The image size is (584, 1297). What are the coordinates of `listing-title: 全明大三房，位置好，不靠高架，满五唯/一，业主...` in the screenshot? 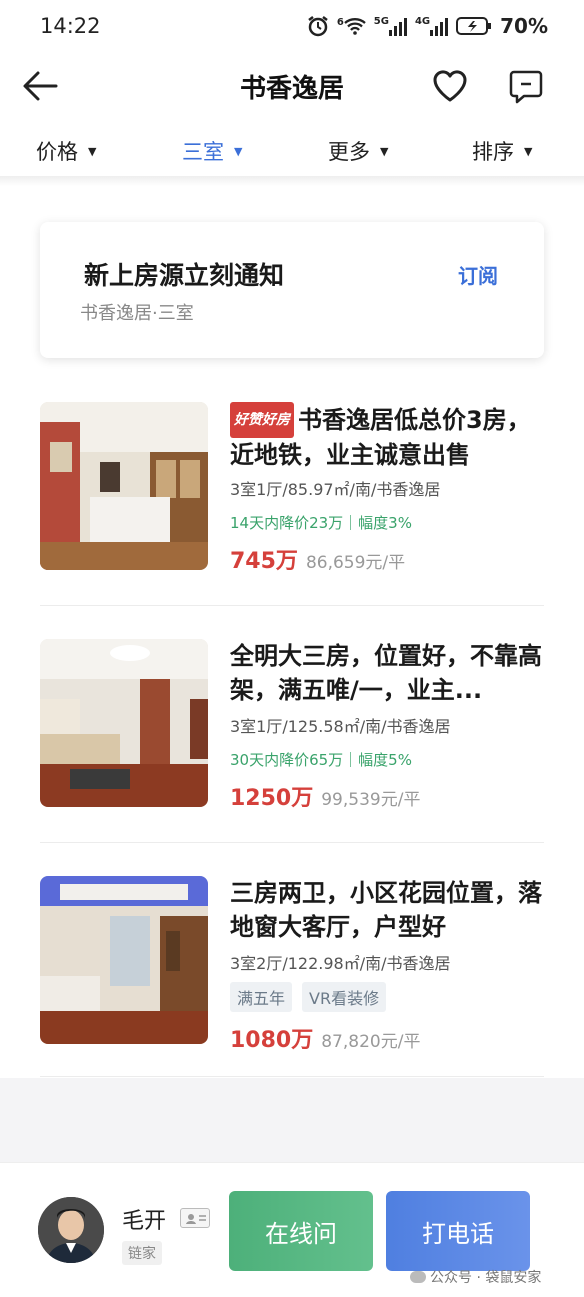 It's located at (386, 673).